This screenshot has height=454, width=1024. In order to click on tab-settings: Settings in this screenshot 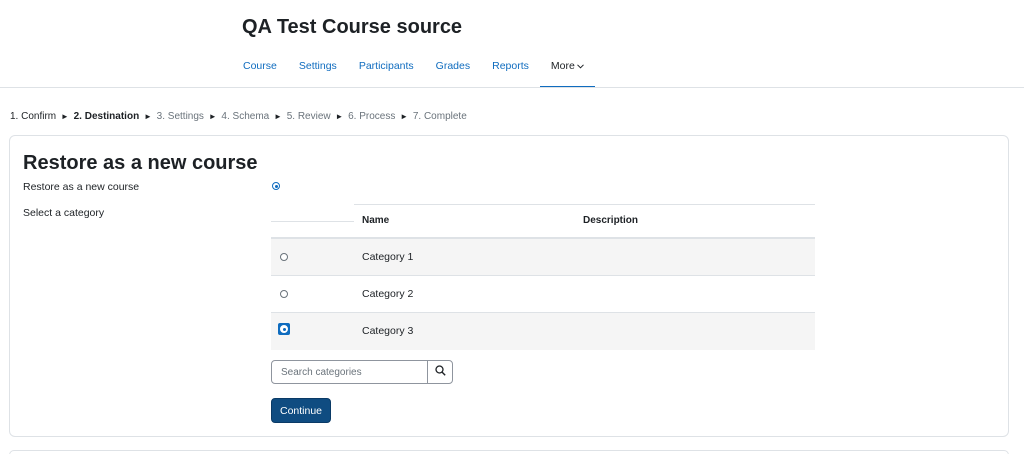, I will do `click(318, 69)`.